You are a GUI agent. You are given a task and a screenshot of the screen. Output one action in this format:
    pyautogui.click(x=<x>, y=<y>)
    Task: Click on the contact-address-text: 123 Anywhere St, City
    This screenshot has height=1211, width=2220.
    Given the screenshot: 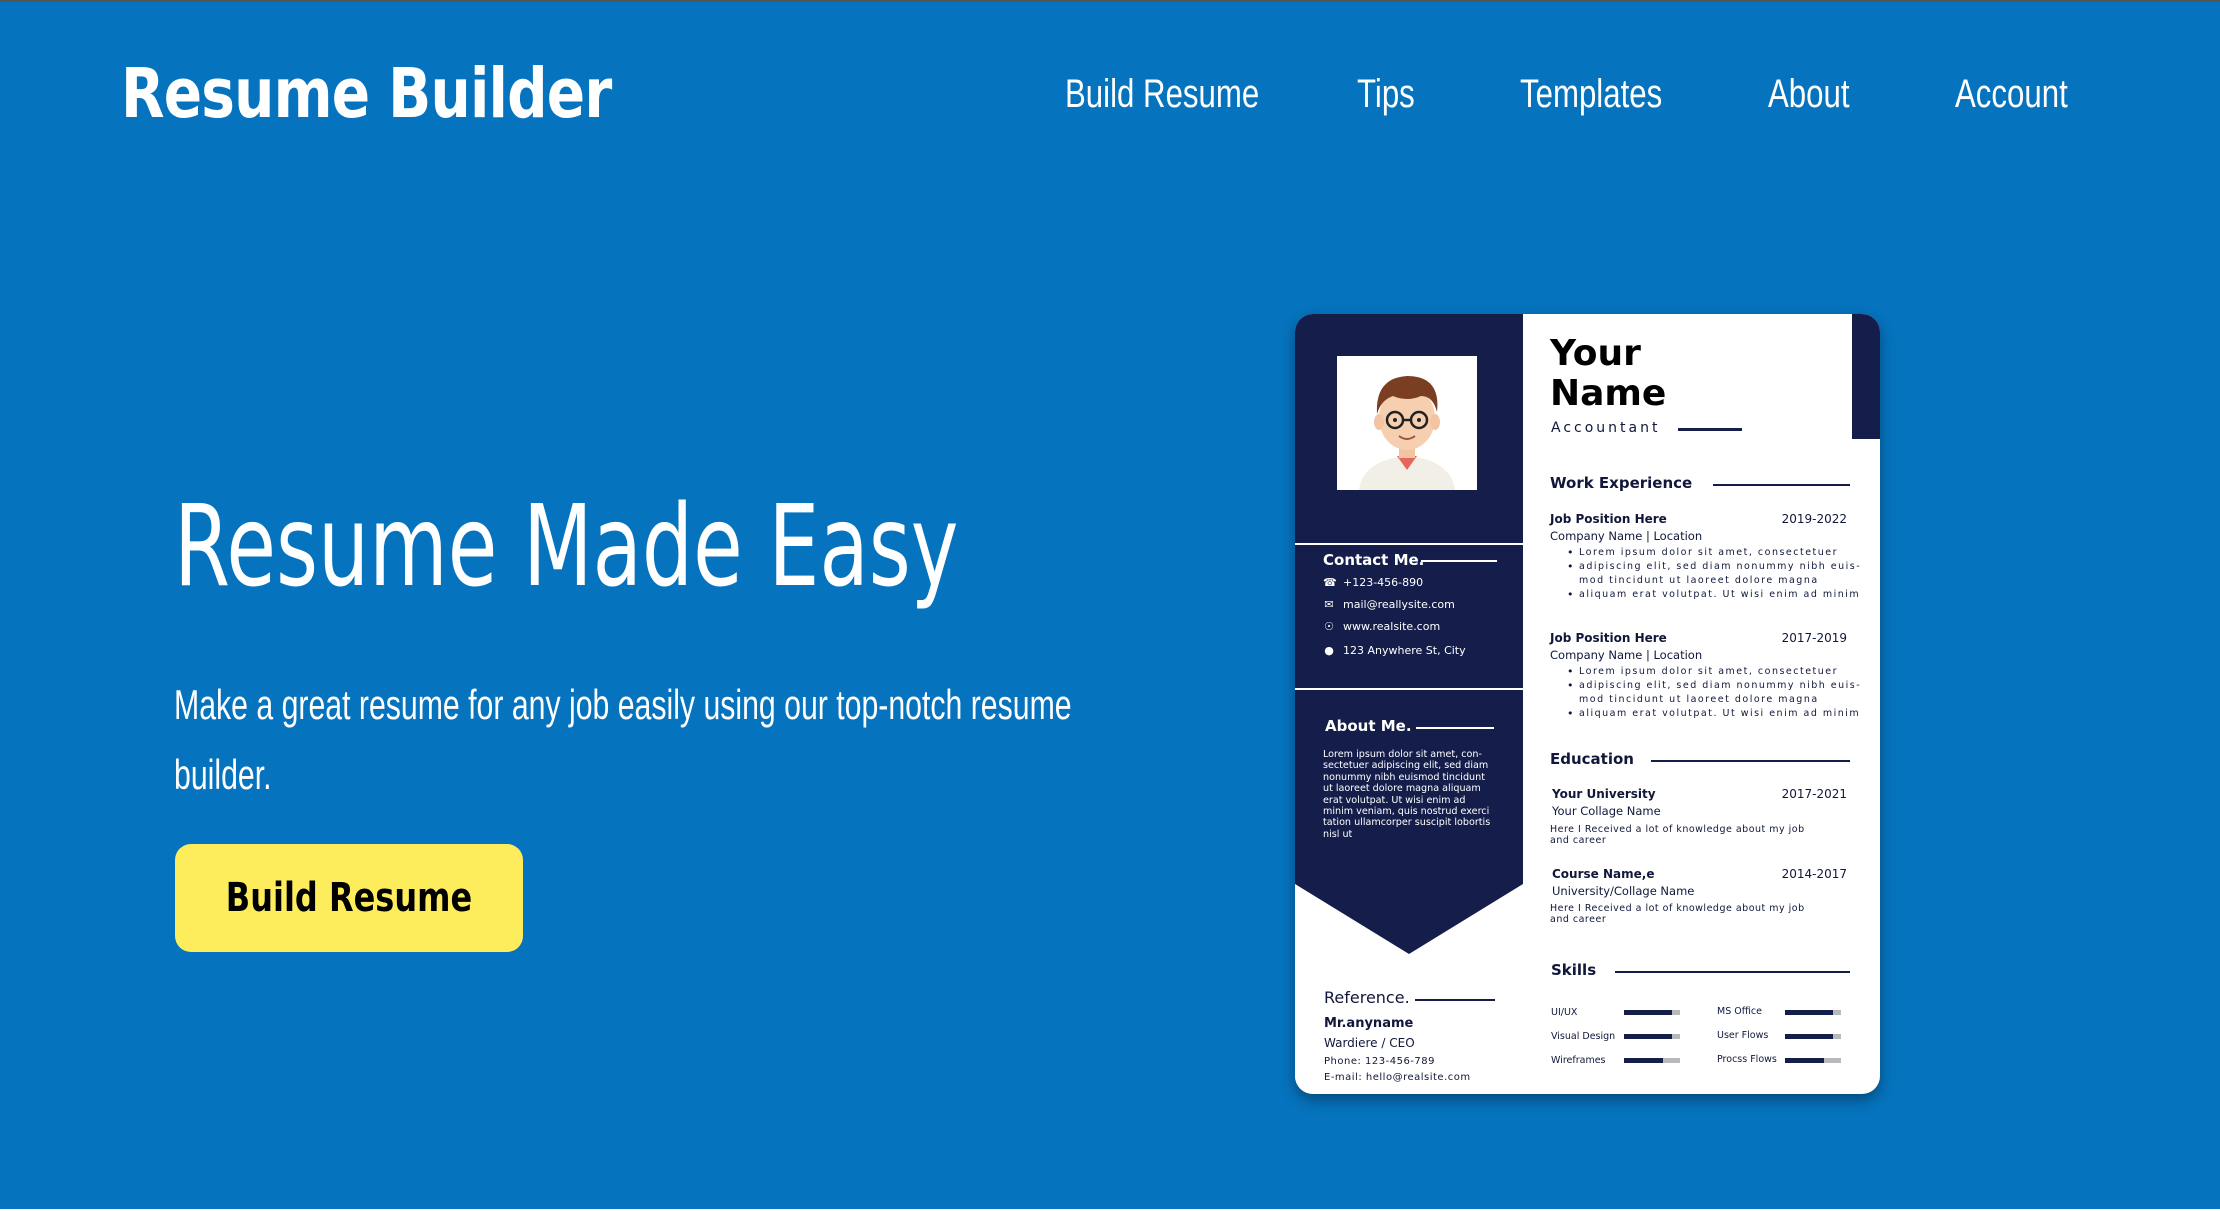 What is the action you would take?
    pyautogui.click(x=1404, y=650)
    